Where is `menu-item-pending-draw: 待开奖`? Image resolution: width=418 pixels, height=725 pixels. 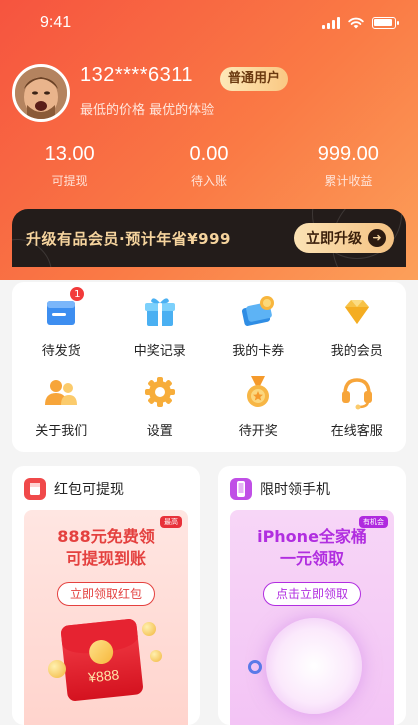 menu-item-pending-draw: 待开奖 is located at coordinates (258, 412).